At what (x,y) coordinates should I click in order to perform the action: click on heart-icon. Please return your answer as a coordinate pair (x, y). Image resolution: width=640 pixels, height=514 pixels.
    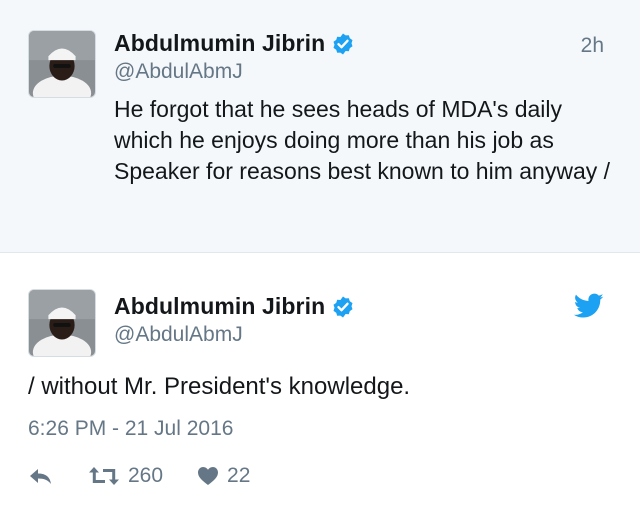
    Looking at the image, I should click on (208, 476).